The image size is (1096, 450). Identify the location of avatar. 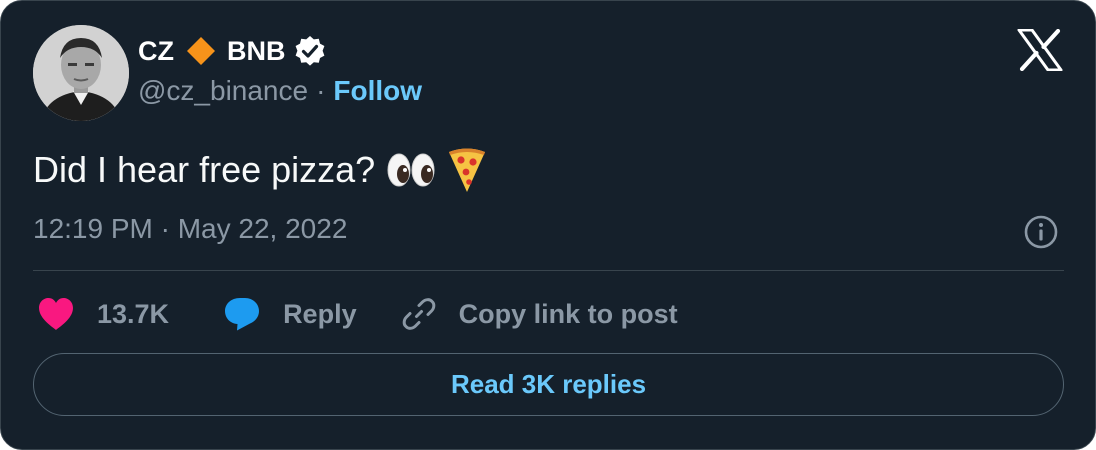
(81, 73).